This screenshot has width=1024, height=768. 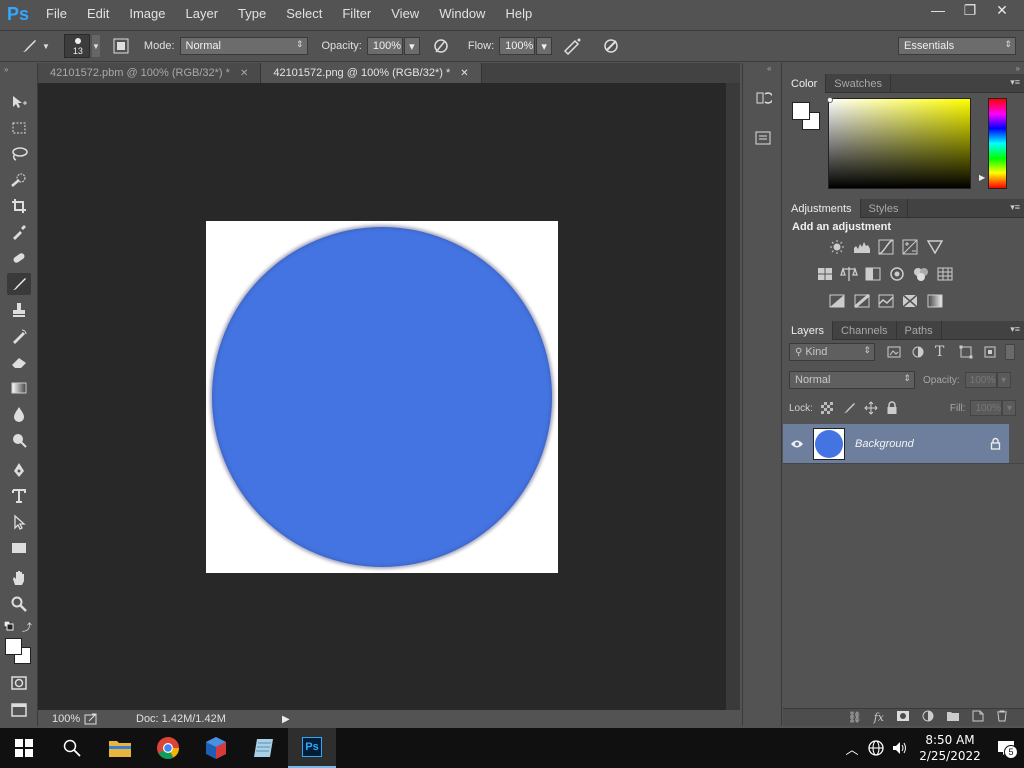 I want to click on menu-edit: Edit, so click(x=98, y=14).